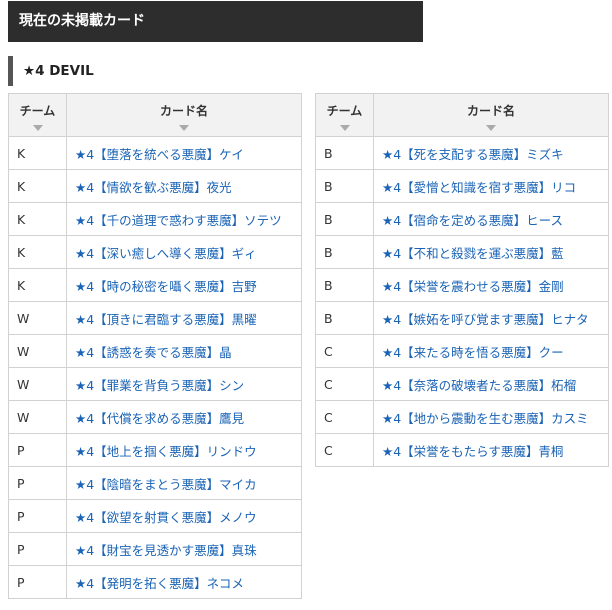 Image resolution: width=612 pixels, height=610 pixels. Describe the element at coordinates (159, 418) in the screenshot. I see `card-link: ★4【代償を求める悪魔】鷹見` at that location.